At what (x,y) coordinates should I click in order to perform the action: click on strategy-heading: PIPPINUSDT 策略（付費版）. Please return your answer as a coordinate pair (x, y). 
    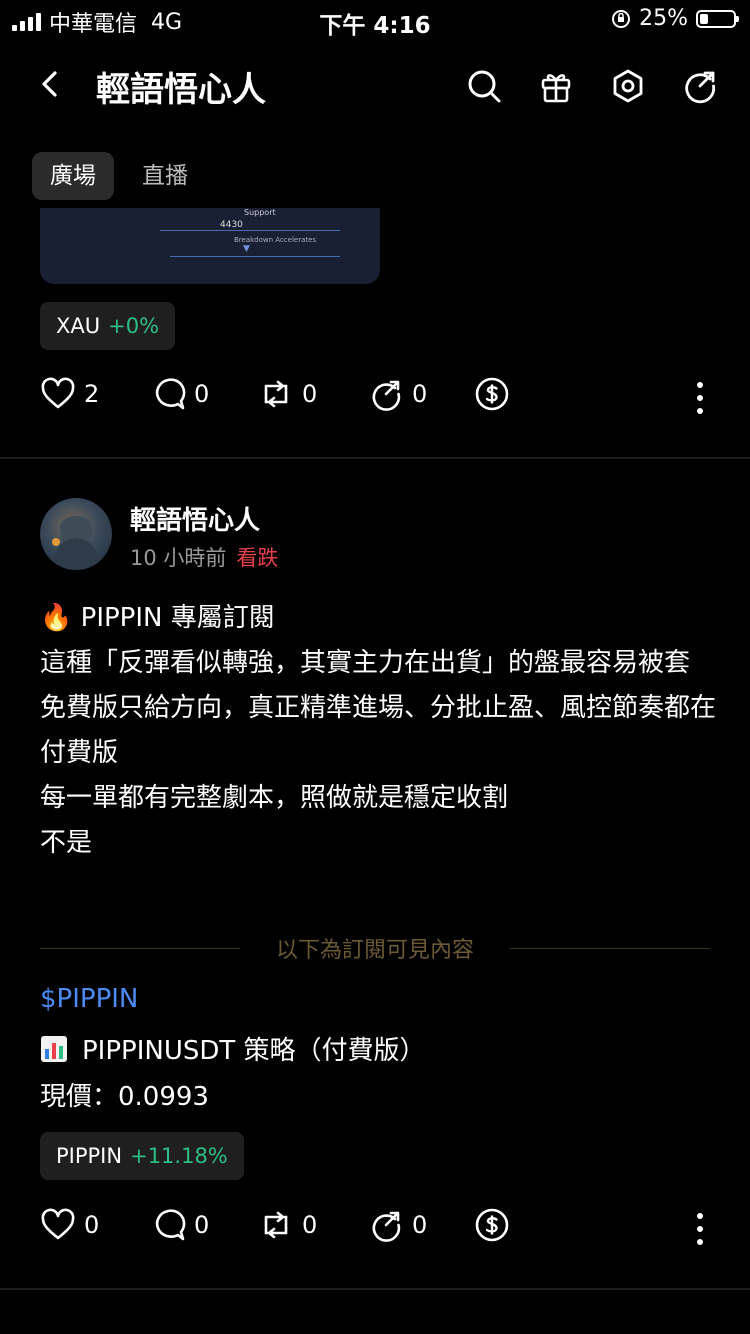
    Looking at the image, I should click on (233, 1048).